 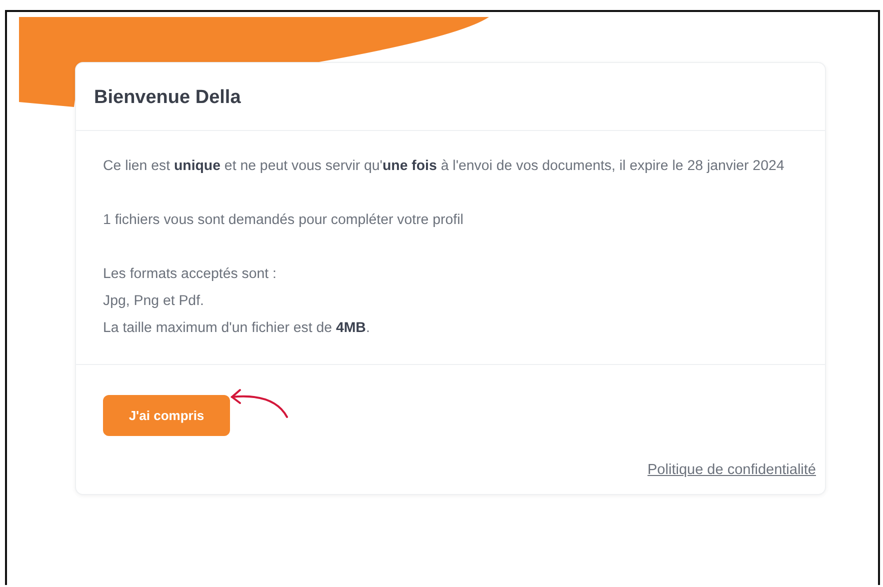 What do you see at coordinates (166, 415) in the screenshot?
I see `understood-button: J'ai compris` at bounding box center [166, 415].